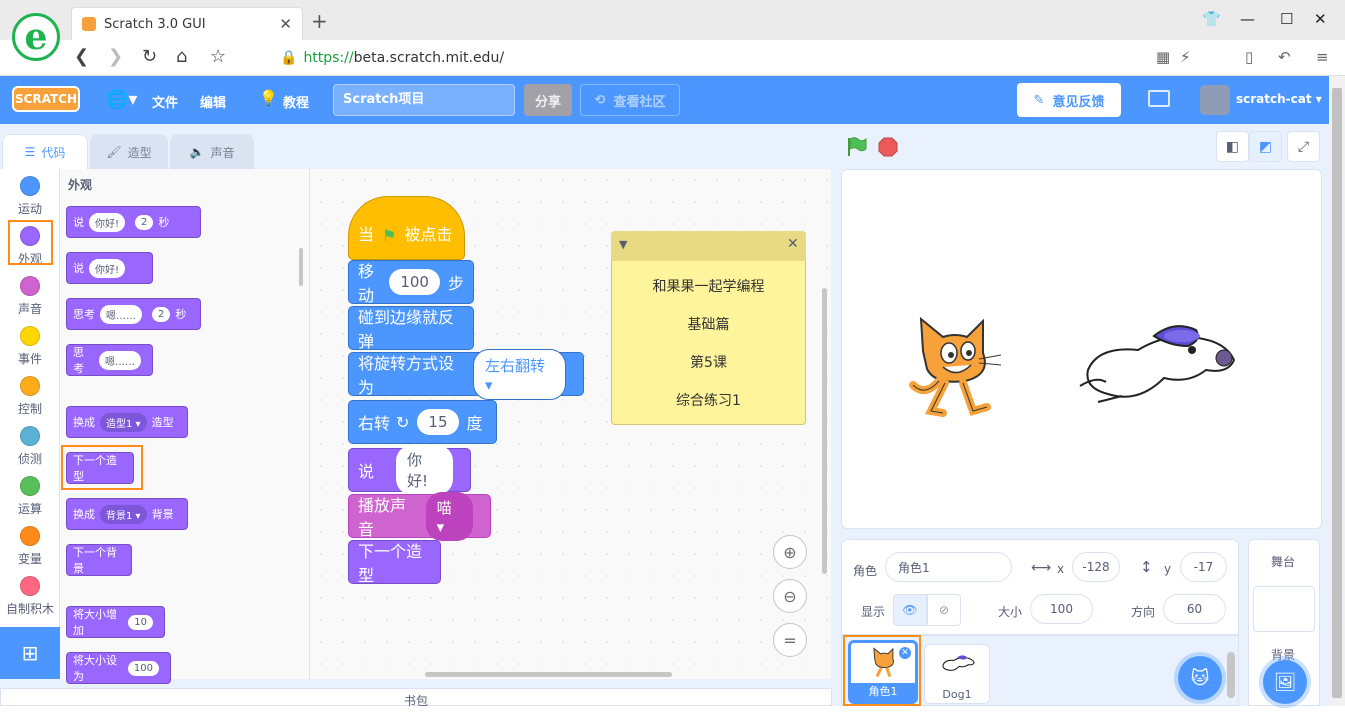  What do you see at coordinates (1322, 57) in the screenshot?
I see `menu-icon: ≡` at bounding box center [1322, 57].